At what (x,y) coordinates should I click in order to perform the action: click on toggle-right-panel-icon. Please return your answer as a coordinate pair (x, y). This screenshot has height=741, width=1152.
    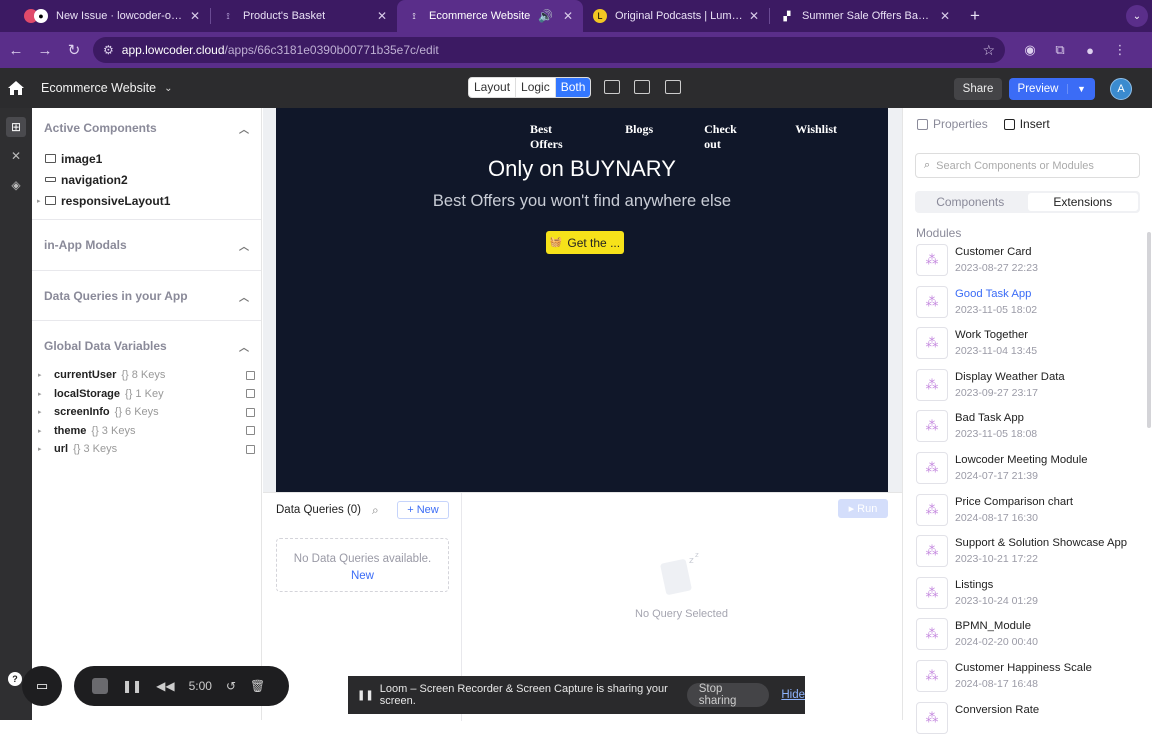
    Looking at the image, I should click on (673, 87).